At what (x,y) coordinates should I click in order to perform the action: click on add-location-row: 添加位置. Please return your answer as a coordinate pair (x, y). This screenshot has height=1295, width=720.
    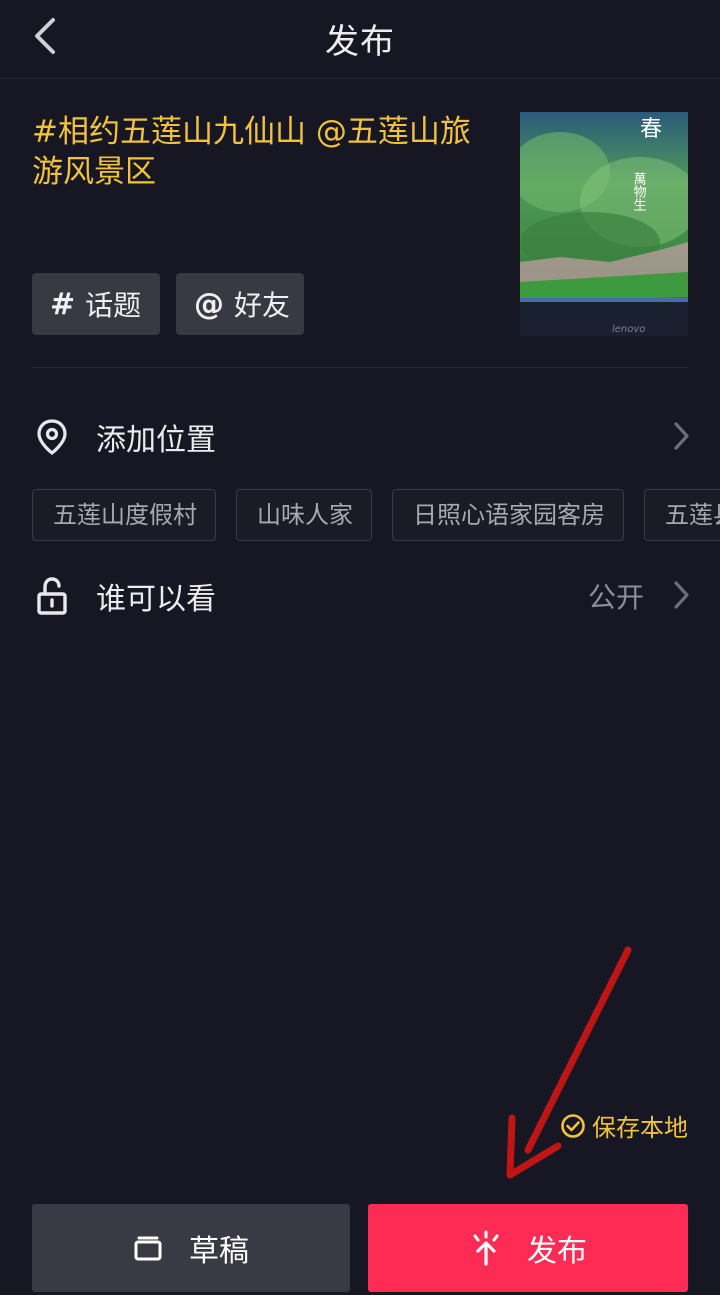
    Looking at the image, I should click on (360, 437).